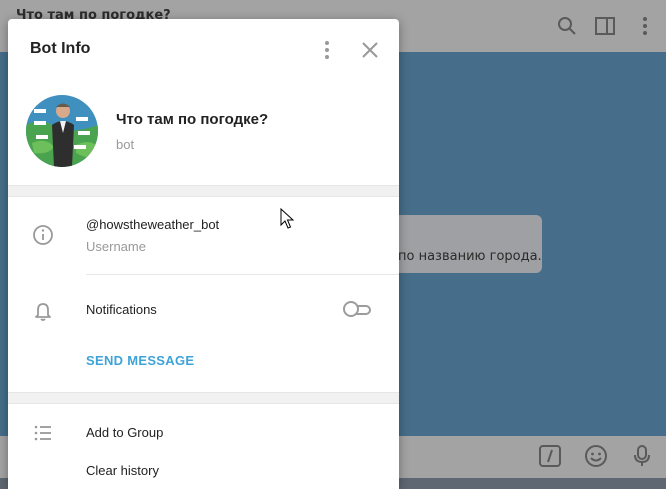 The width and height of the screenshot is (666, 489). Describe the element at coordinates (121, 309) in the screenshot. I see `notifications-label: Notifications` at that location.